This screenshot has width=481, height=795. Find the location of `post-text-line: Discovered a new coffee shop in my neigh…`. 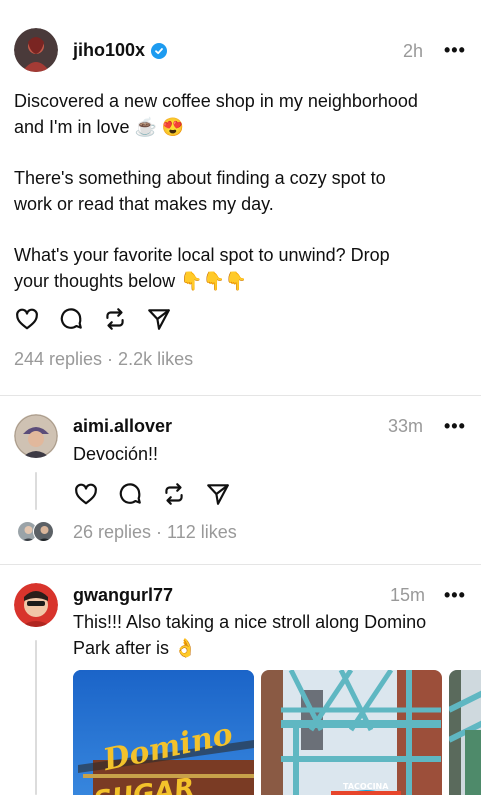

post-text-line: Discovered a new coffee shop in my neigh… is located at coordinates (216, 101).